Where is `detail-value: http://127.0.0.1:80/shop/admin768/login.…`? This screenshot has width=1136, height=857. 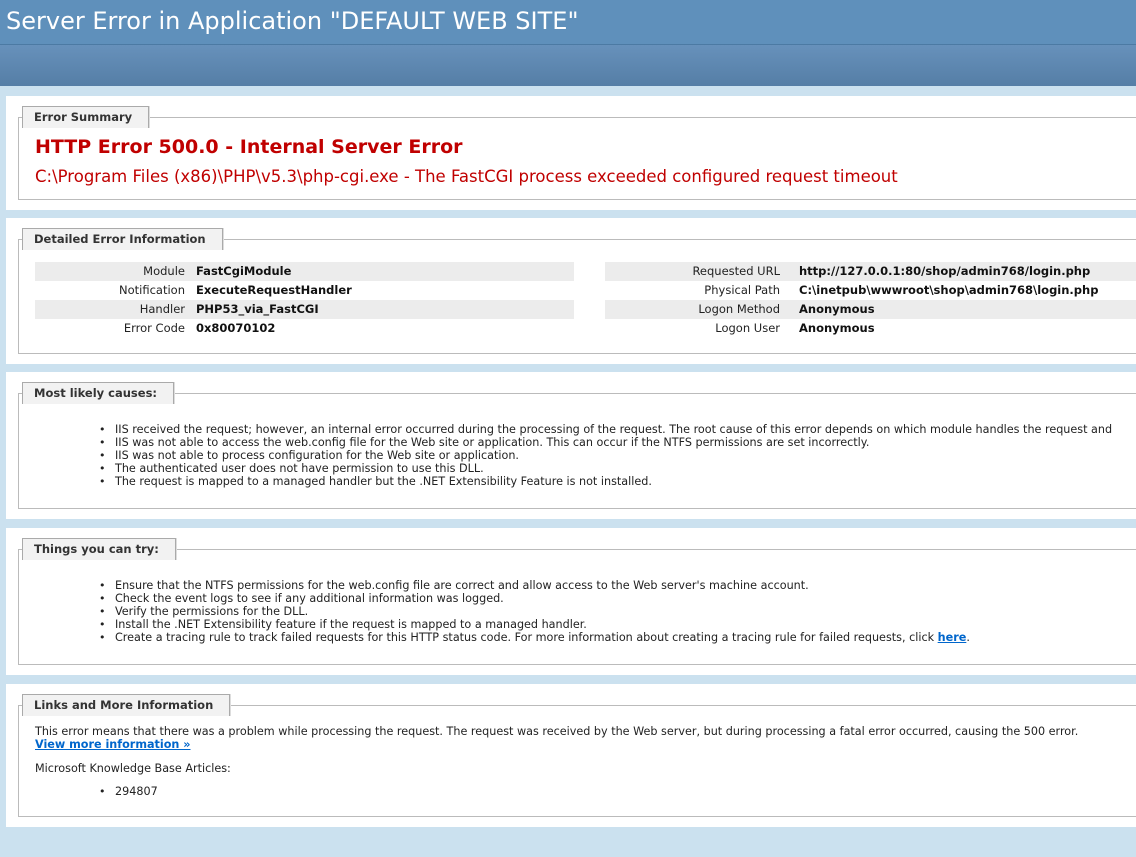 detail-value: http://127.0.0.1:80/shop/admin768/login.… is located at coordinates (945, 271).